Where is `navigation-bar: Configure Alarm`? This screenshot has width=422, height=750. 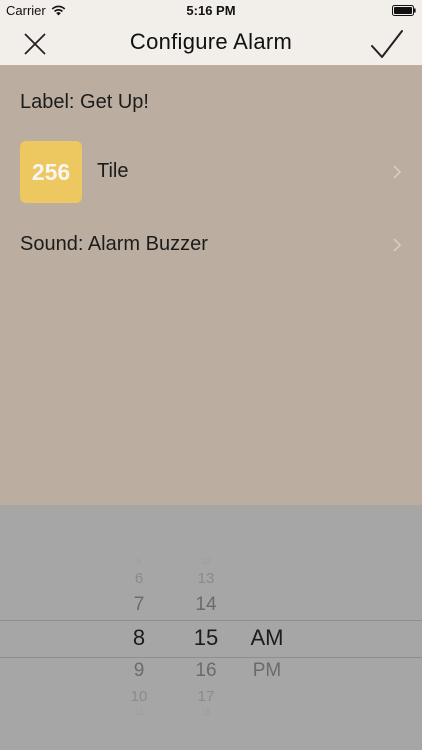 navigation-bar: Configure Alarm is located at coordinates (211, 43).